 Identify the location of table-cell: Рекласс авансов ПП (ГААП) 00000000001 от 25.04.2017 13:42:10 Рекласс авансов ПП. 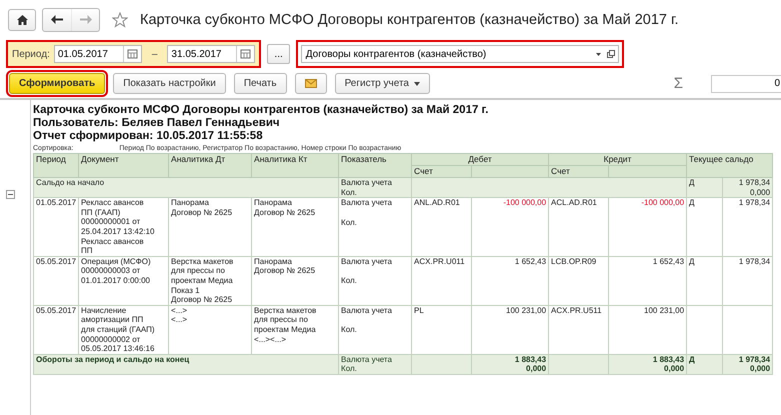
(123, 227).